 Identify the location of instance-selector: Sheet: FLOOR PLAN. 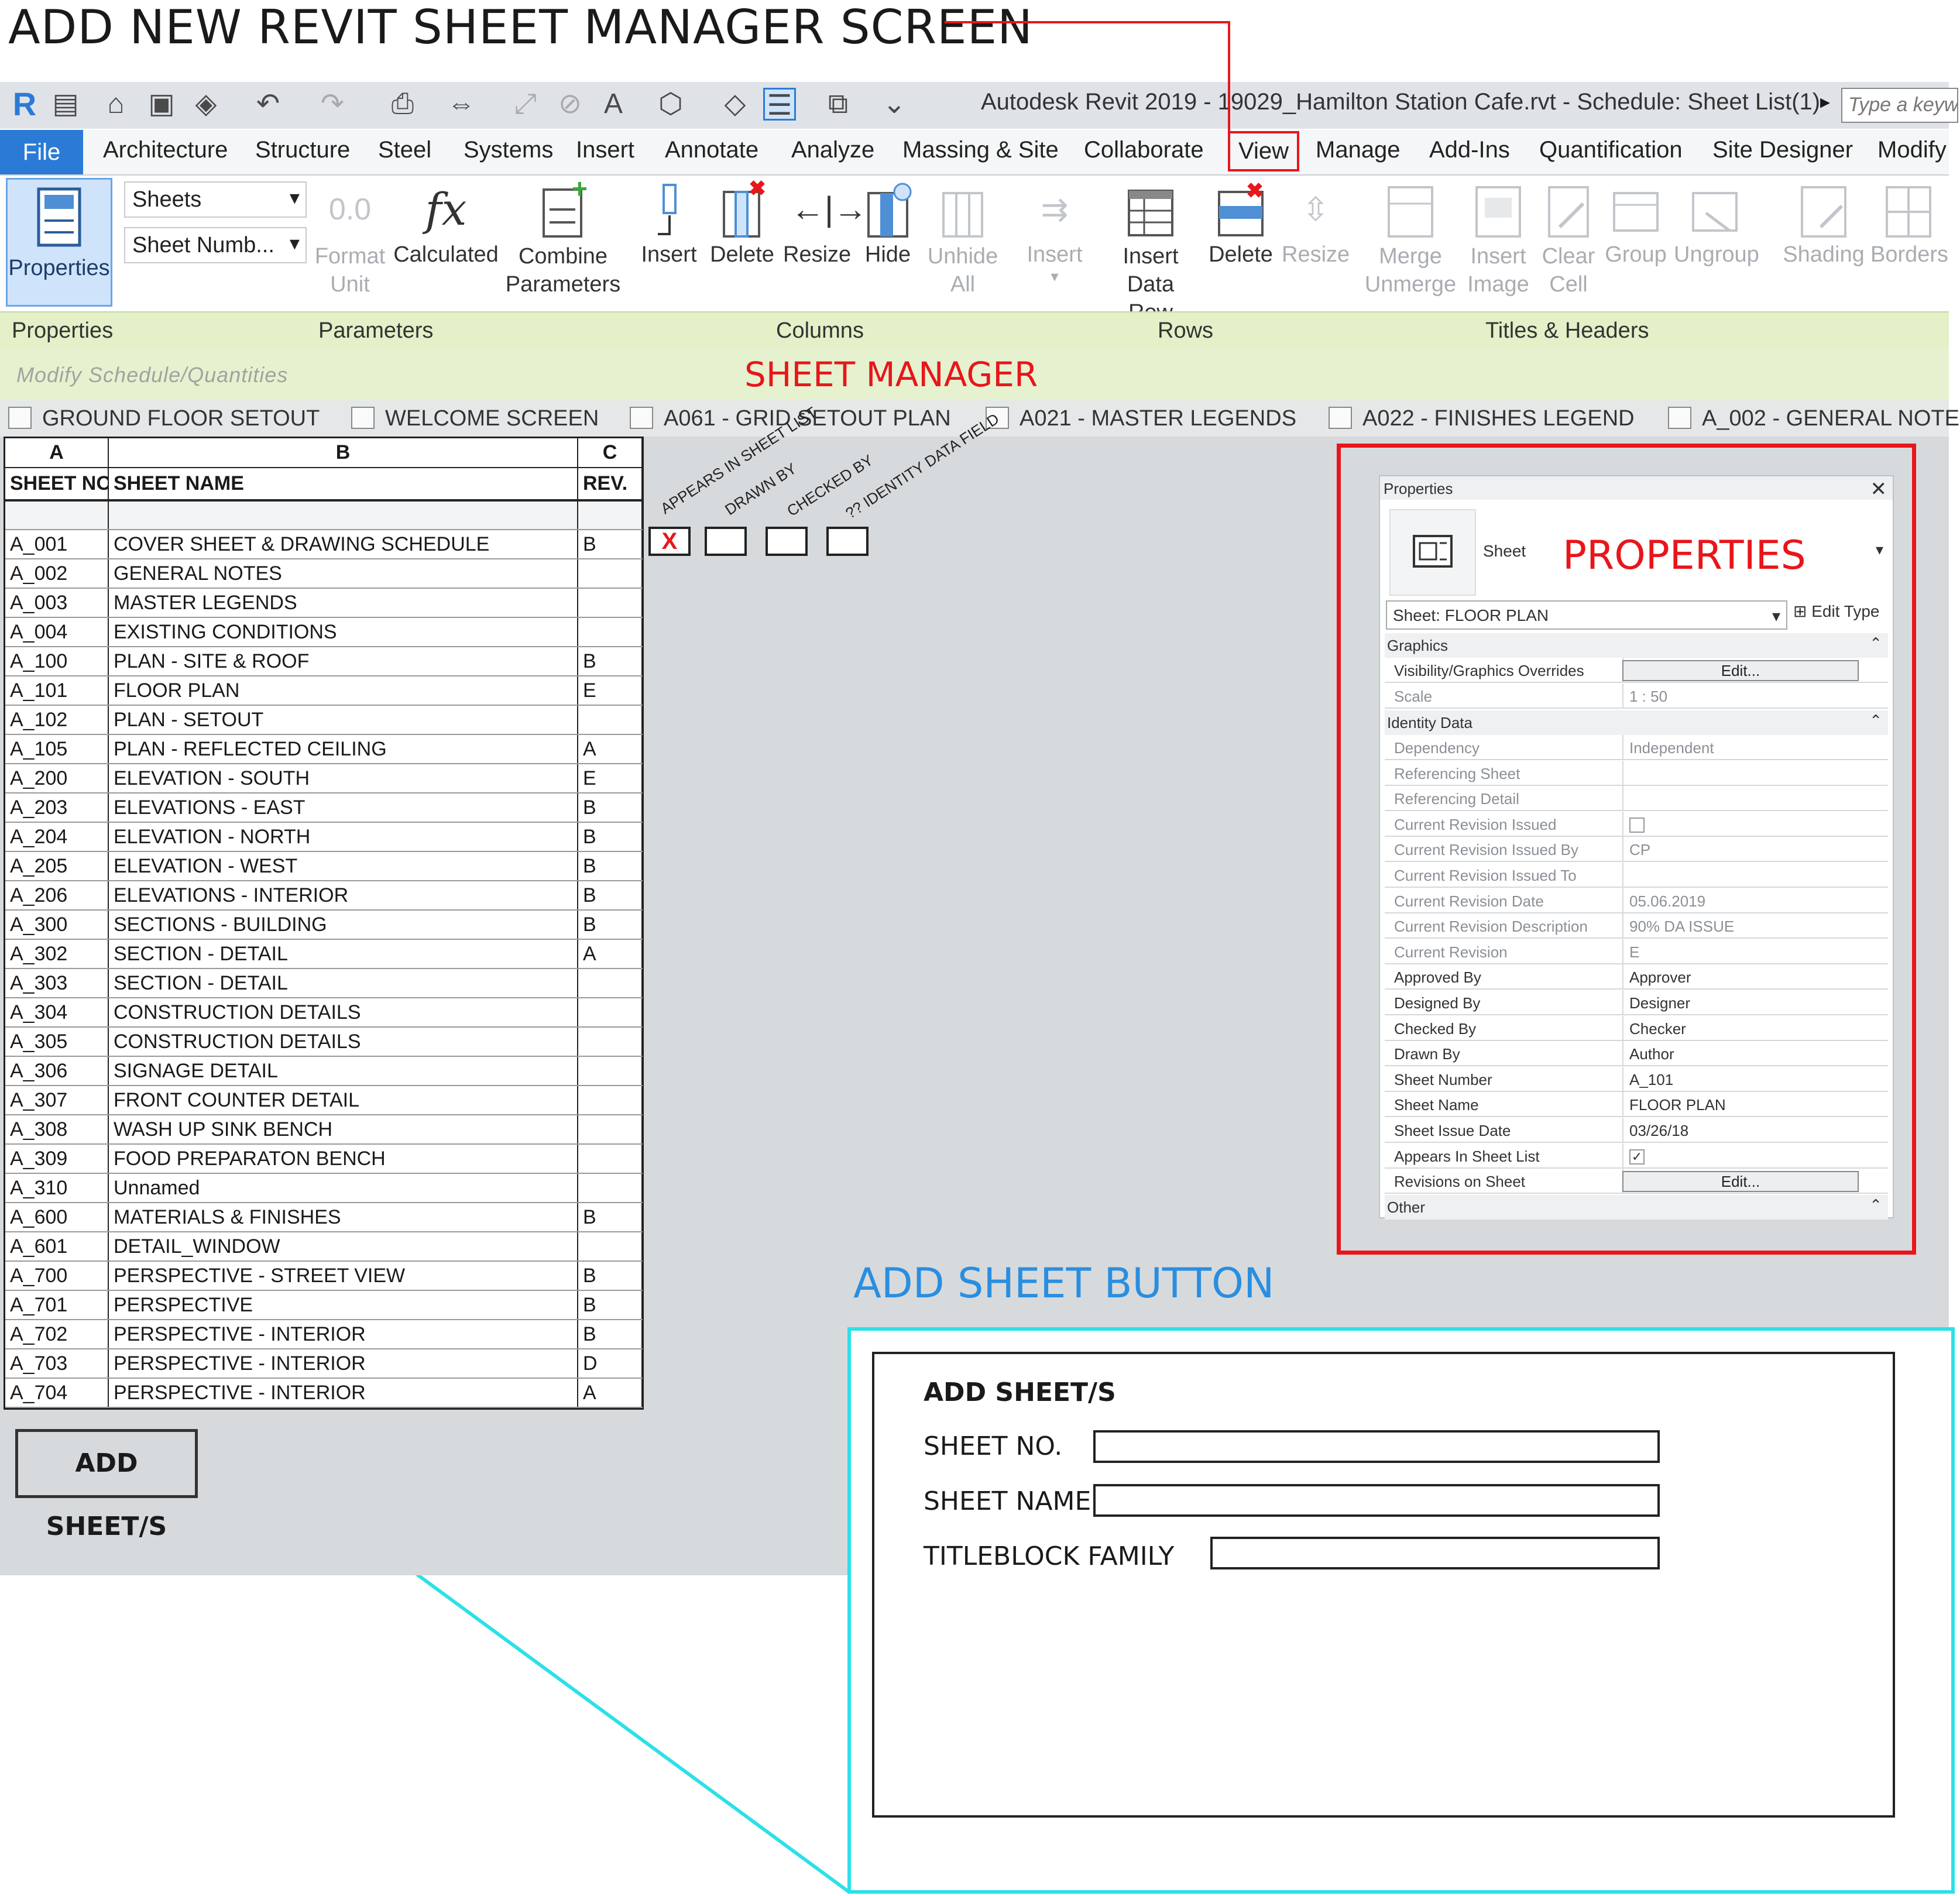
(1586, 615).